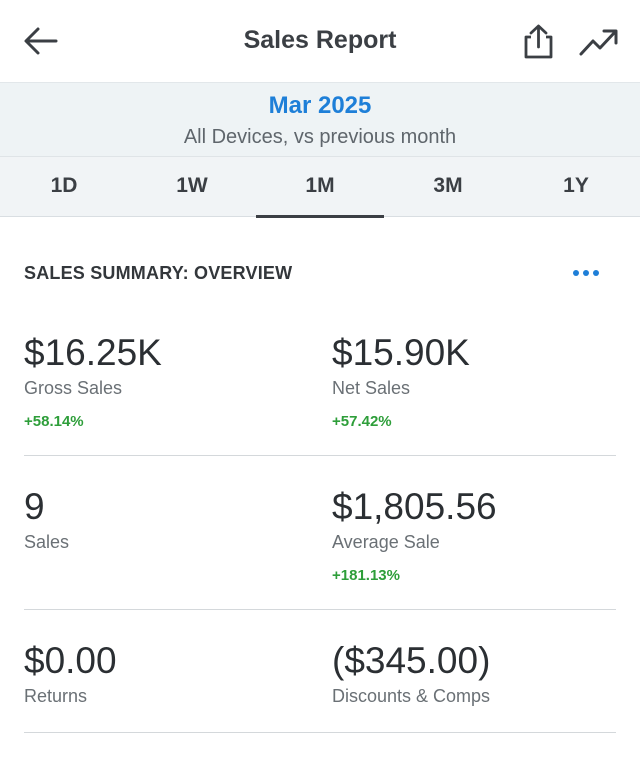  I want to click on range-tabs: 1D 1W 1M 3M 1Y, so click(320, 187).